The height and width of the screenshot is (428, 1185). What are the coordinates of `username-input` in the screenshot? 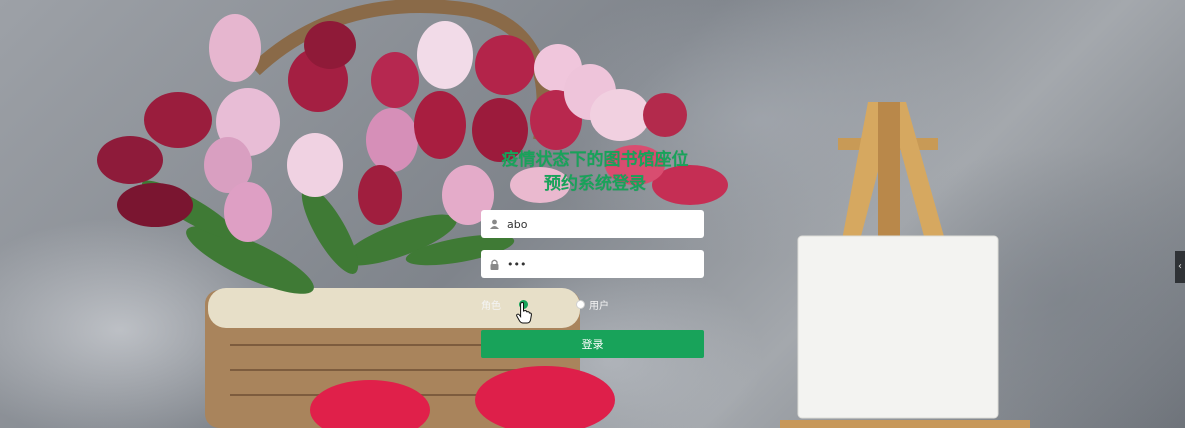 It's located at (602, 224).